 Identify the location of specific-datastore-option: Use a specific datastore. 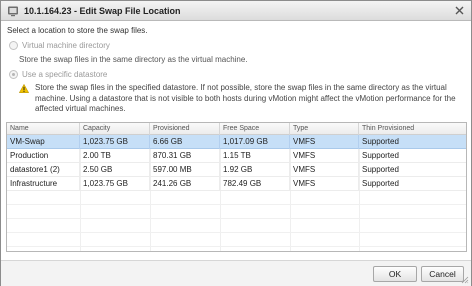
(58, 74).